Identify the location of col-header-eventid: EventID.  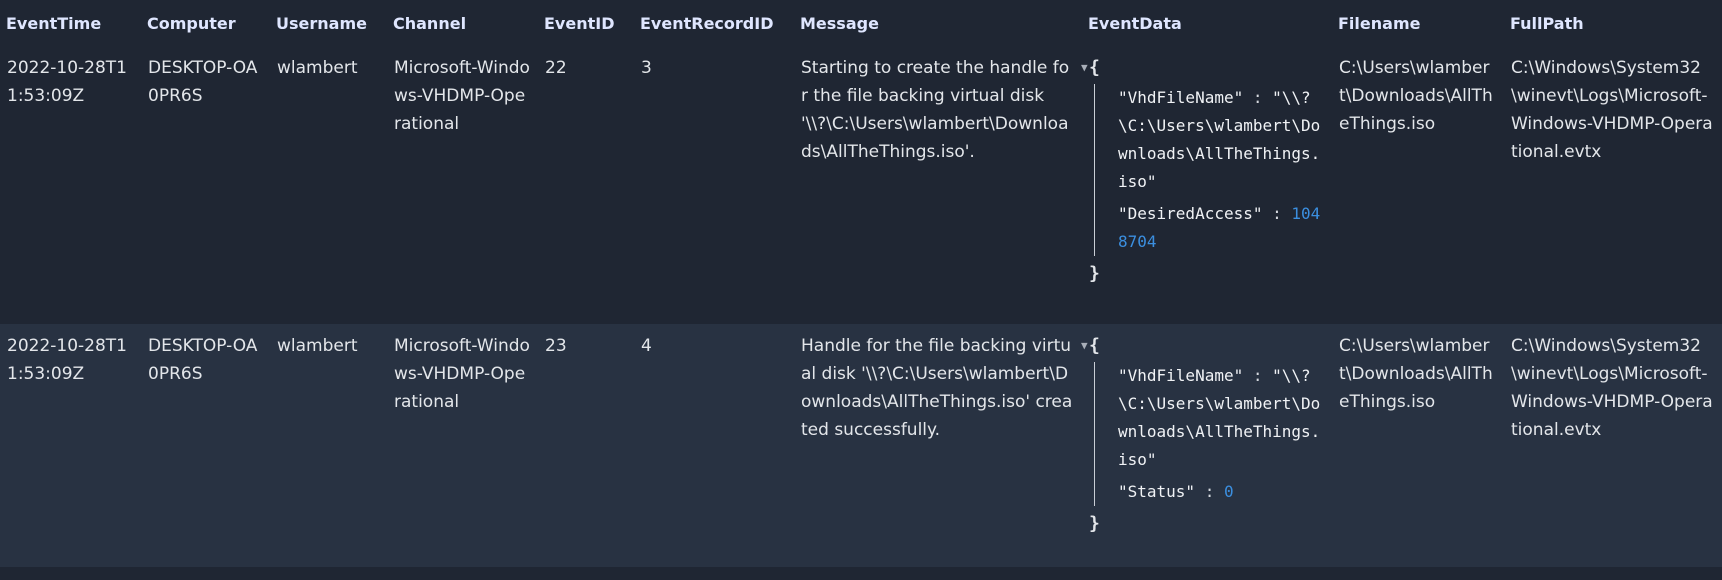
(586, 23).